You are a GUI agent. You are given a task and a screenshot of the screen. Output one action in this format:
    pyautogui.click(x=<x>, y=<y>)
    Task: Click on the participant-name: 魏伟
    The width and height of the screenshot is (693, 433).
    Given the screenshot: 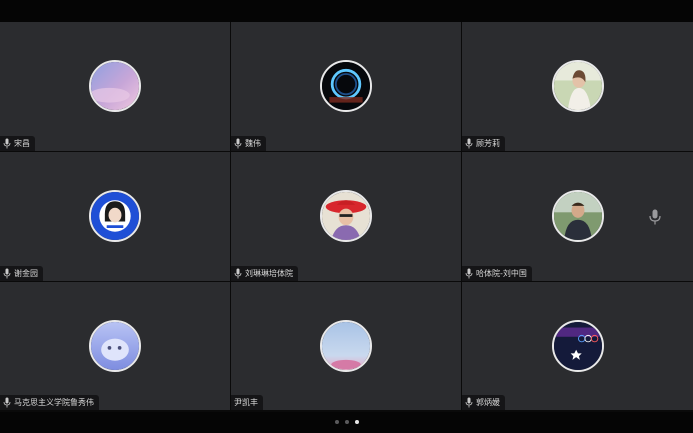 What is the action you would take?
    pyautogui.click(x=253, y=143)
    